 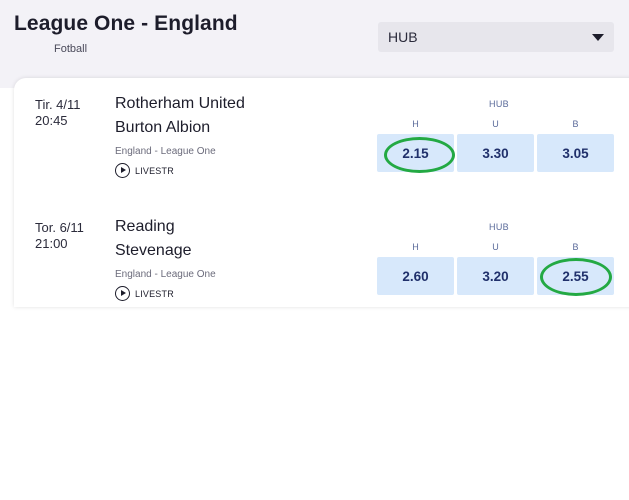 I want to click on match-time: 20:45, so click(x=51, y=120).